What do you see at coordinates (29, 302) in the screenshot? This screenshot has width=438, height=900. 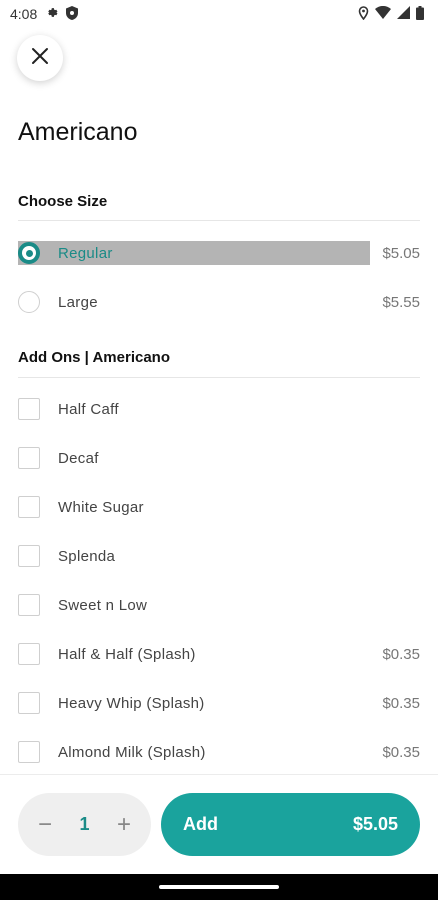 I see `radio-unselected` at bounding box center [29, 302].